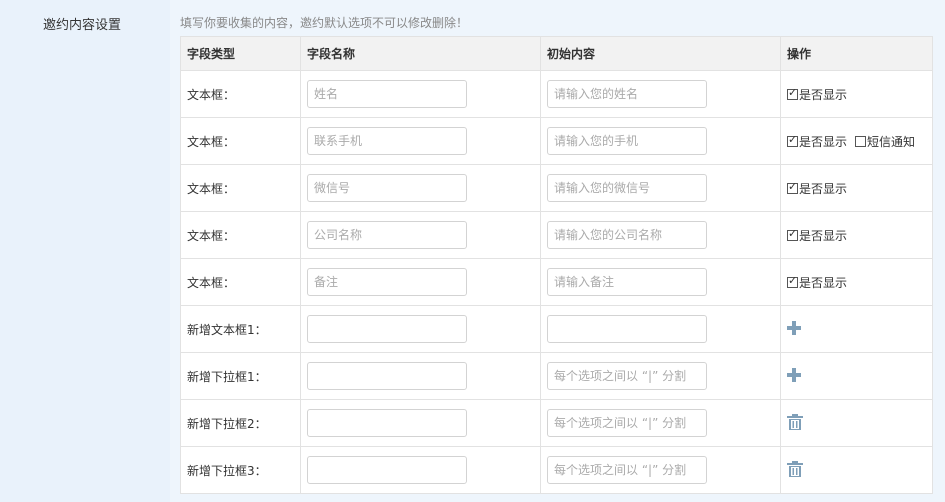 The width and height of the screenshot is (945, 502). Describe the element at coordinates (891, 141) in the screenshot. I see `checkbox-label: 短信通知` at that location.